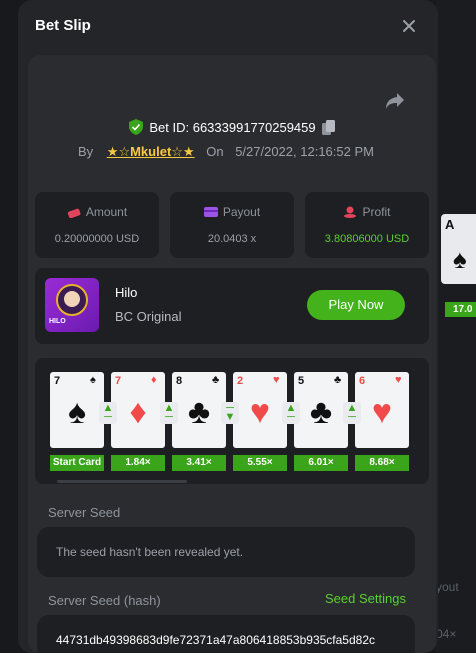 This screenshot has height=653, width=476. I want to click on play-now-button: Play Now, so click(356, 305).